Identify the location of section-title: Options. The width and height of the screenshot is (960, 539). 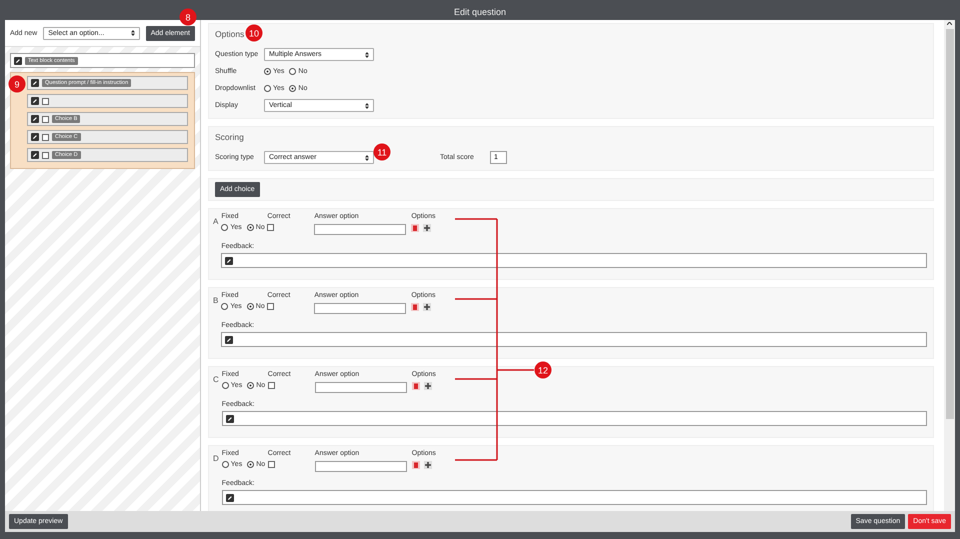
(229, 34).